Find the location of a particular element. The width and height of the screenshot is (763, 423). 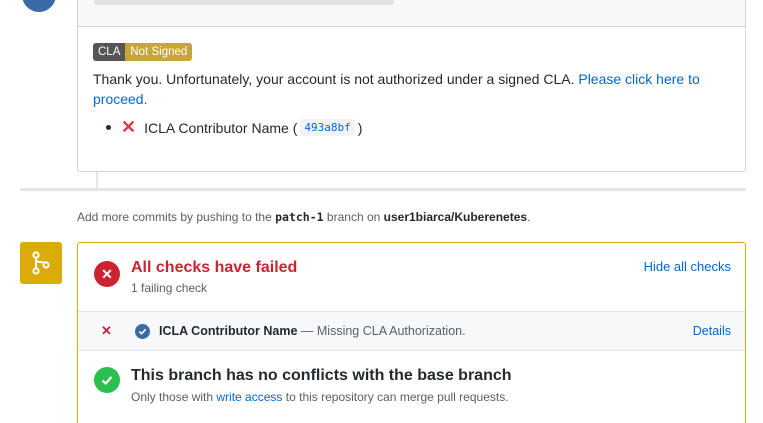

timeline-divider is located at coordinates (383, 189).